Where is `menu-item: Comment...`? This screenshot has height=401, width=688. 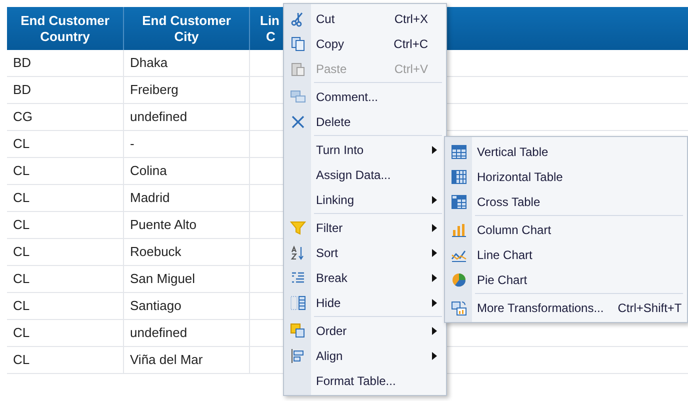 menu-item: Comment... is located at coordinates (365, 96).